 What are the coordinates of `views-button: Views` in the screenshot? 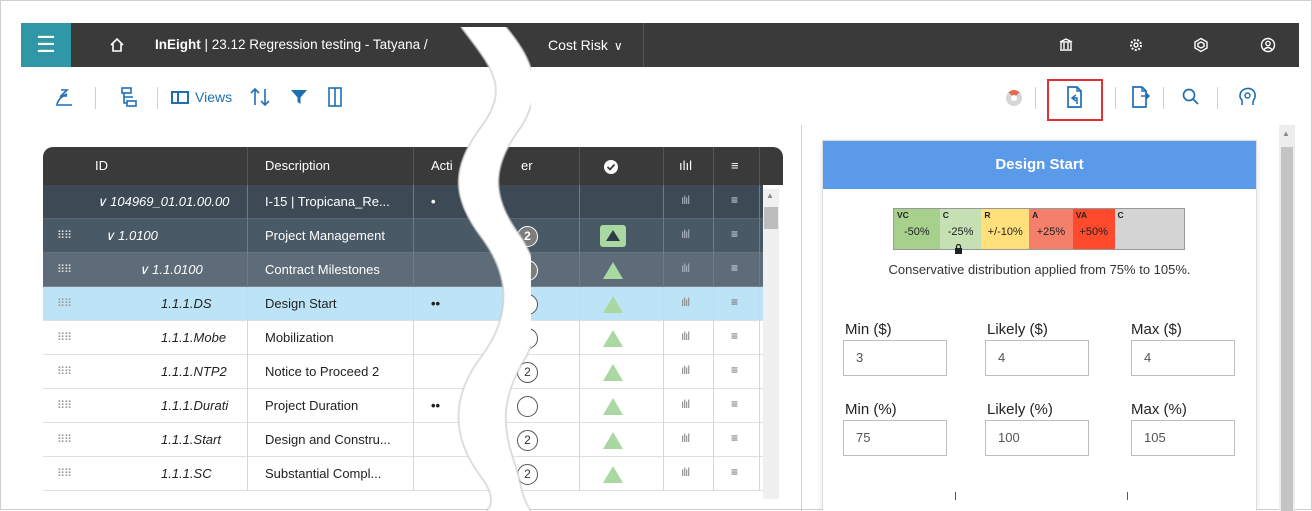 It's located at (201, 97).